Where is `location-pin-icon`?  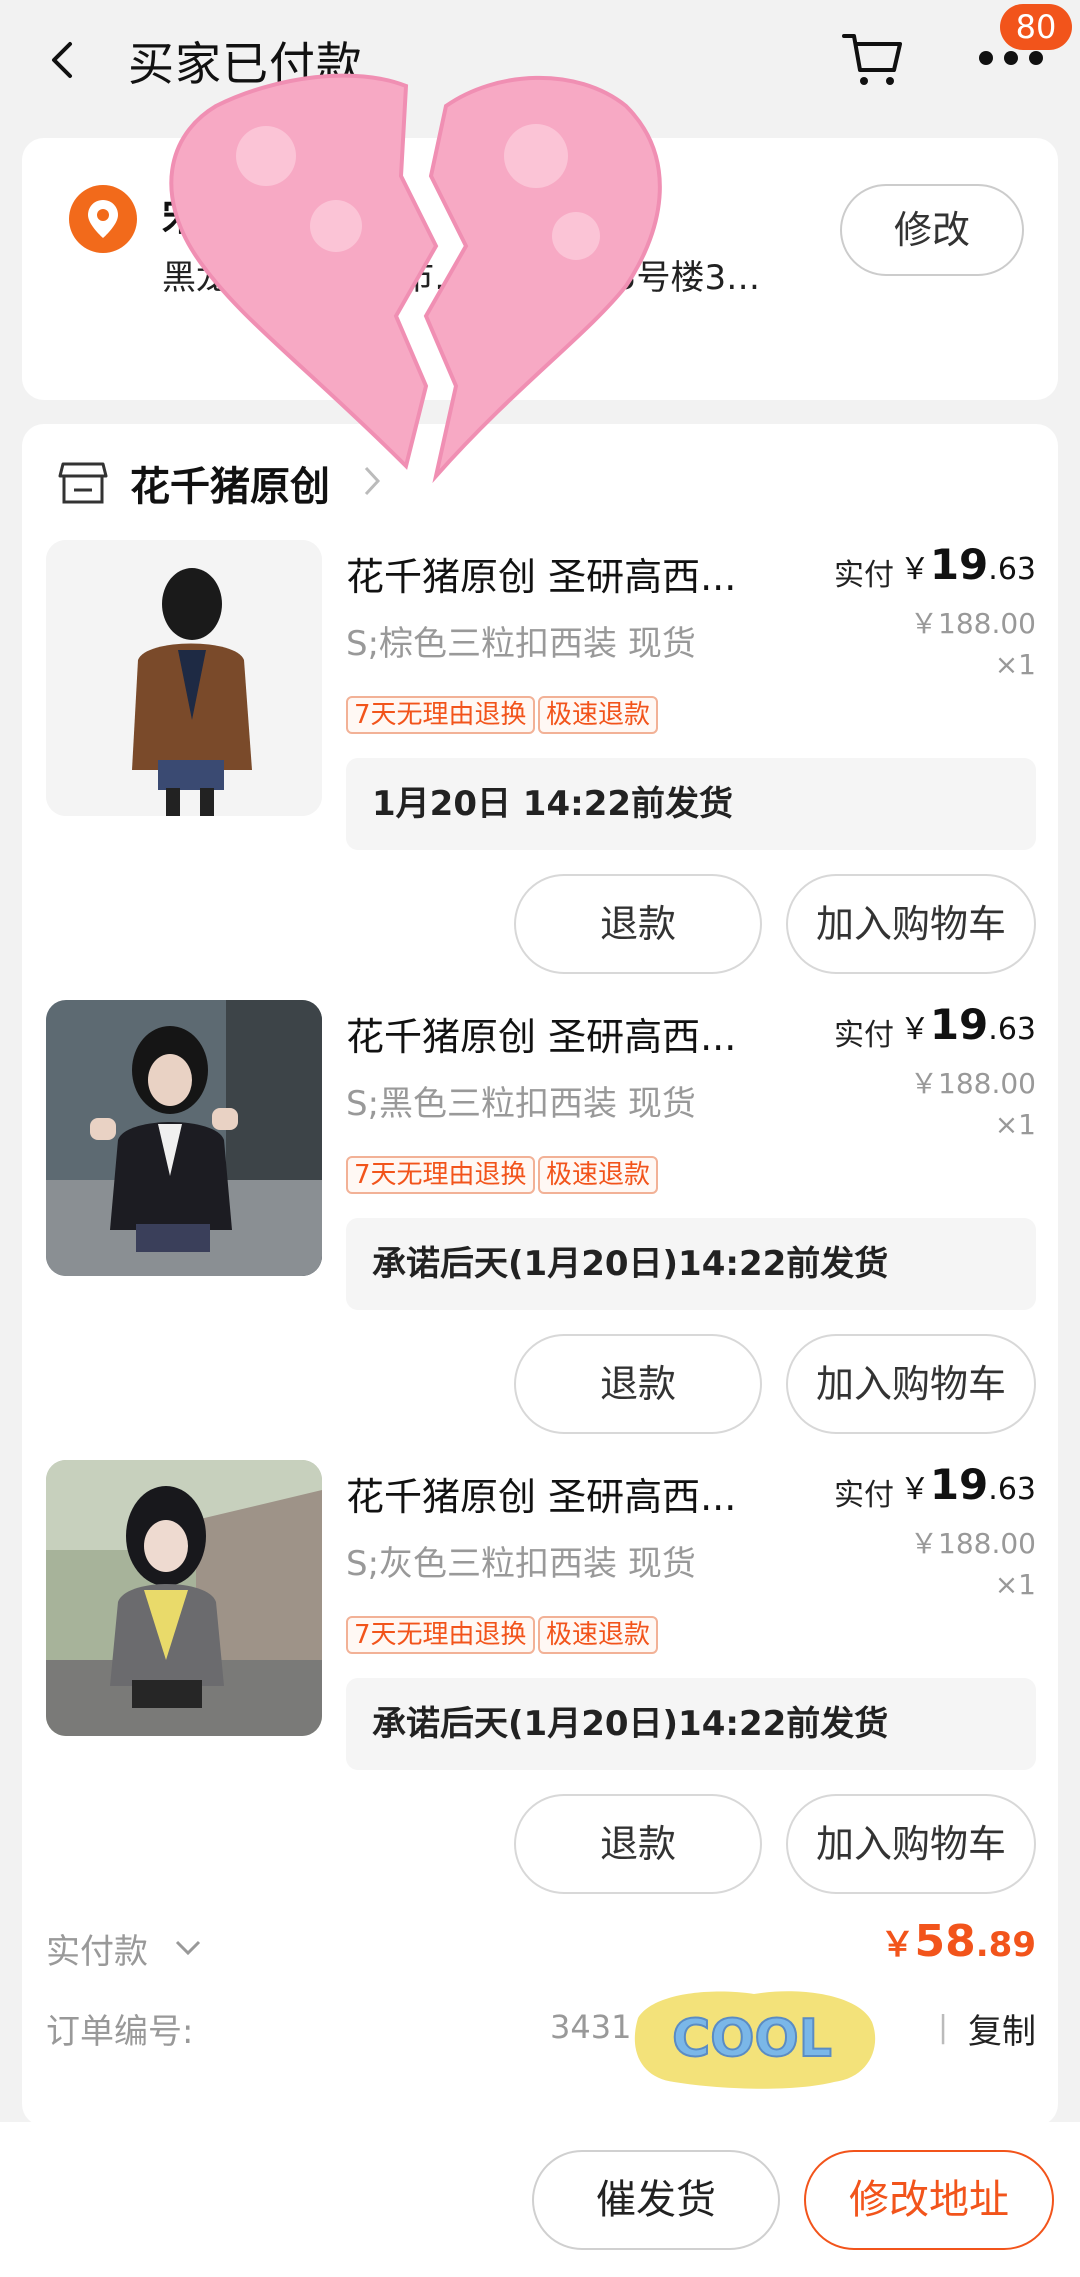
location-pin-icon is located at coordinates (103, 219).